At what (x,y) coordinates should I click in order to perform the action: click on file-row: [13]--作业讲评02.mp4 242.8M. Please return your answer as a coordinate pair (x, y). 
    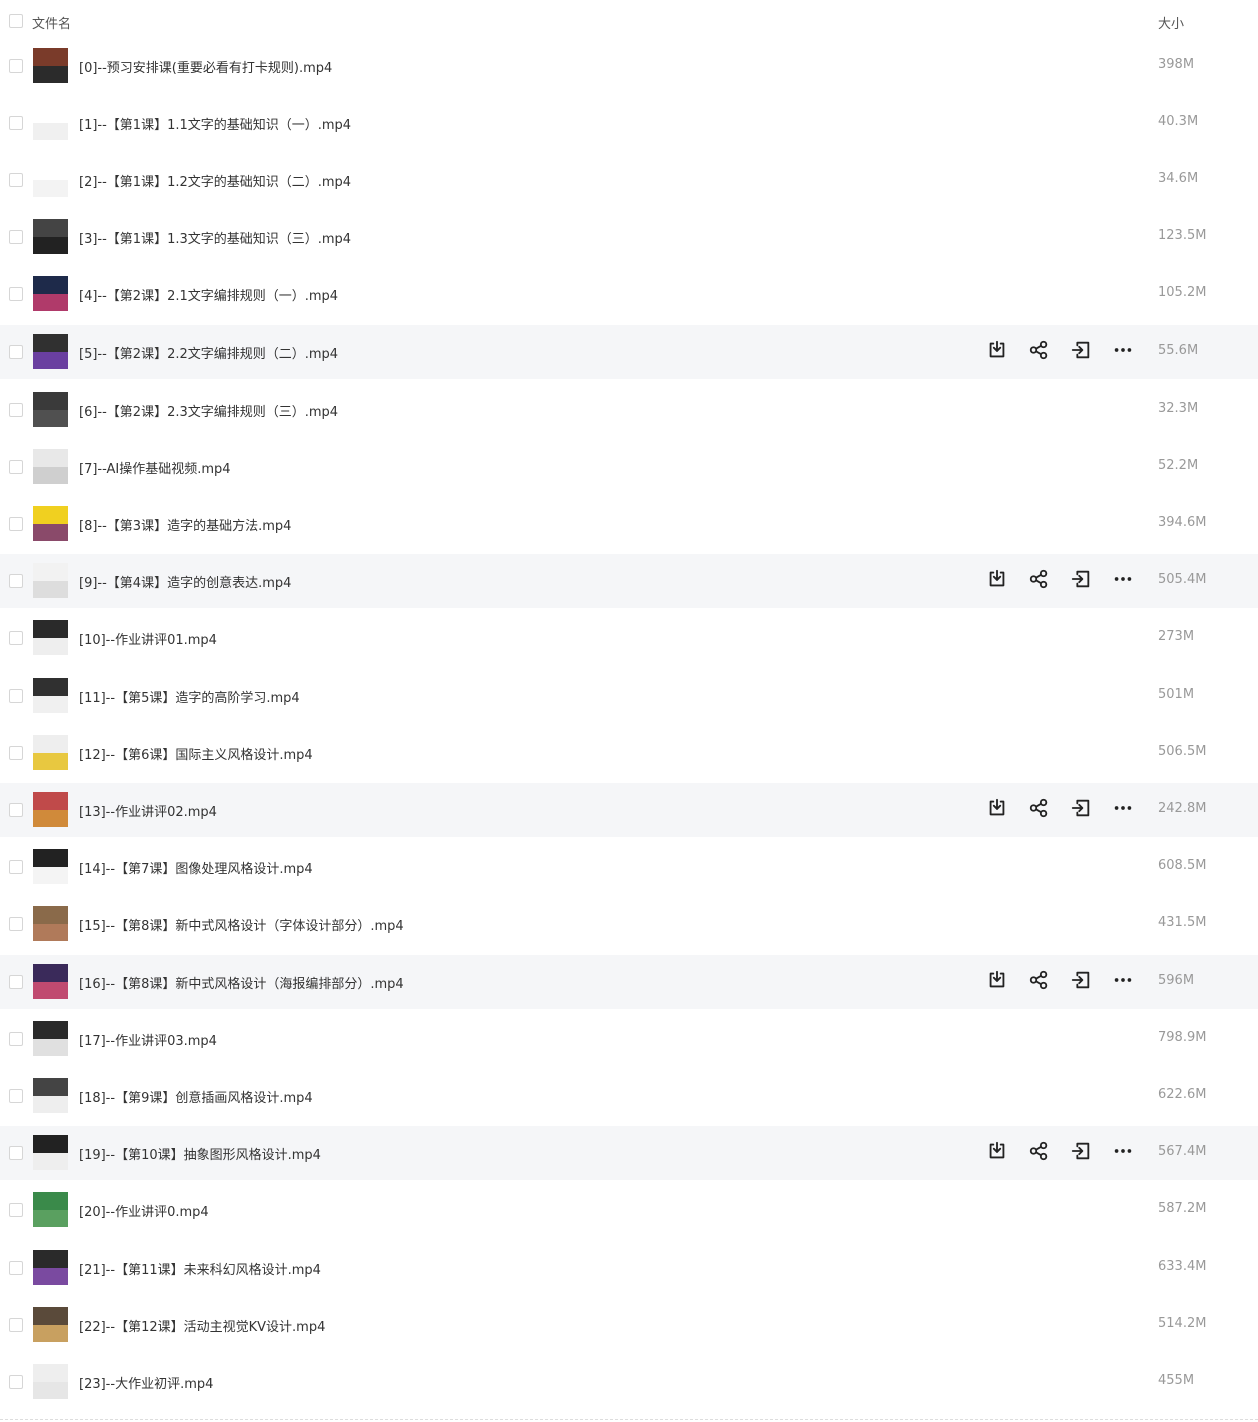
    Looking at the image, I should click on (629, 810).